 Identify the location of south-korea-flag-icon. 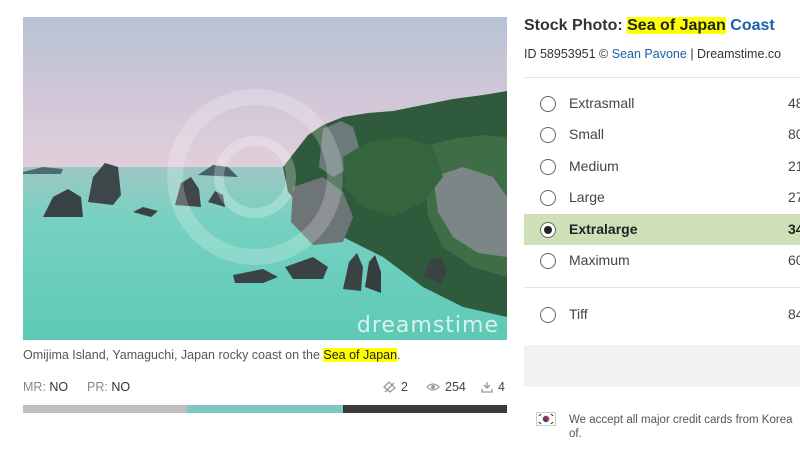
(546, 419).